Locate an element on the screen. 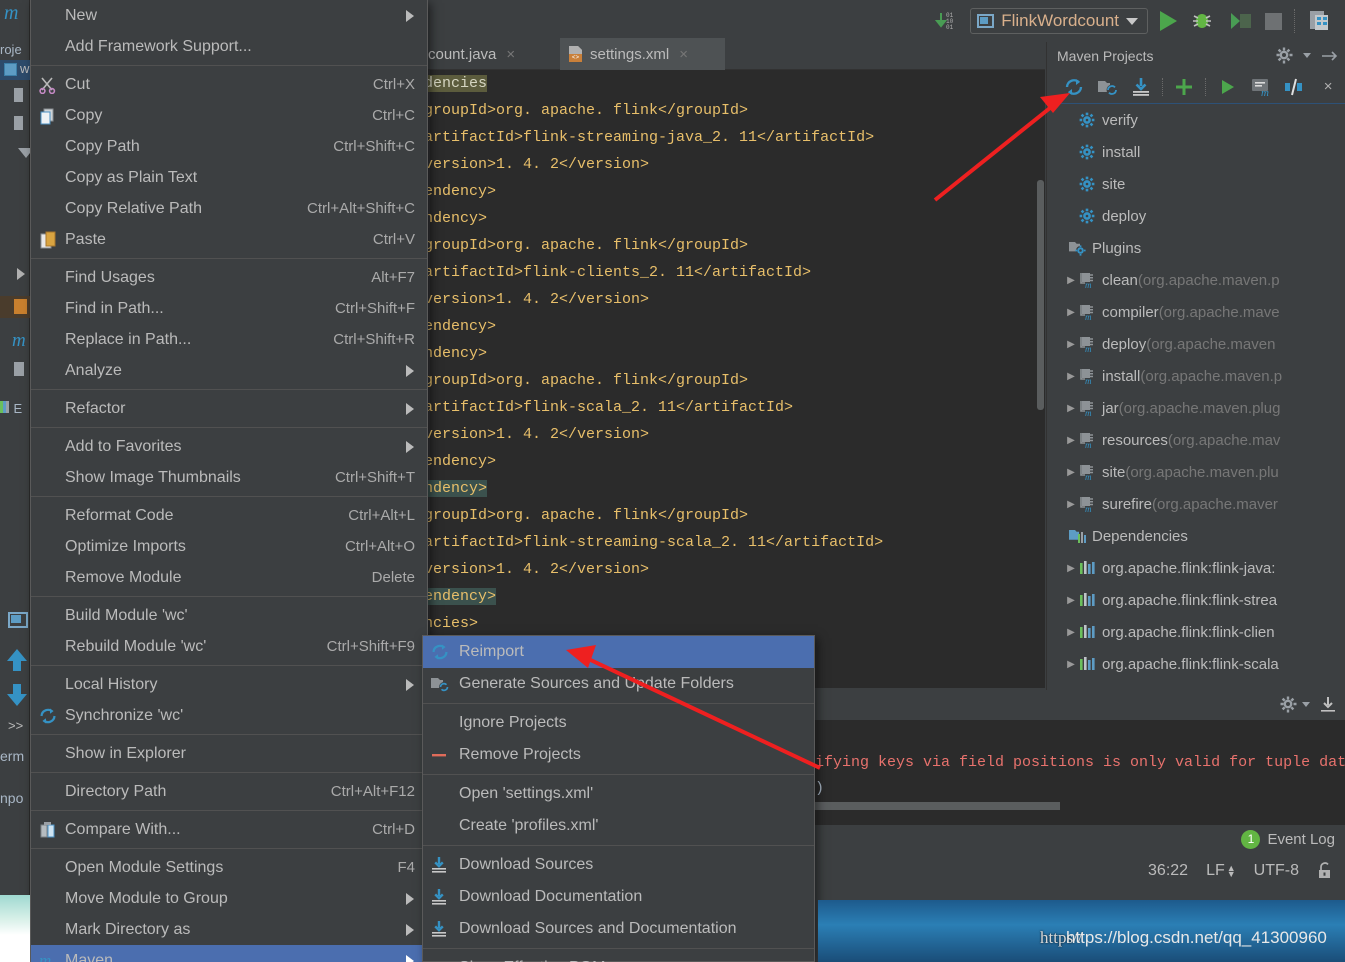 This screenshot has height=962, width=1345. maven-tree-row: site is located at coordinates (1196, 184).